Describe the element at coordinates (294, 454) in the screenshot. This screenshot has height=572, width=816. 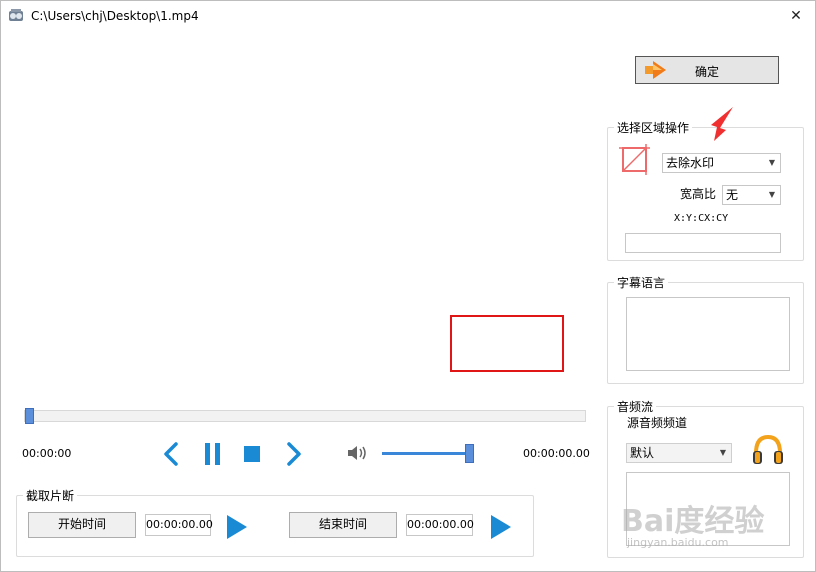
I see `next-icon` at that location.